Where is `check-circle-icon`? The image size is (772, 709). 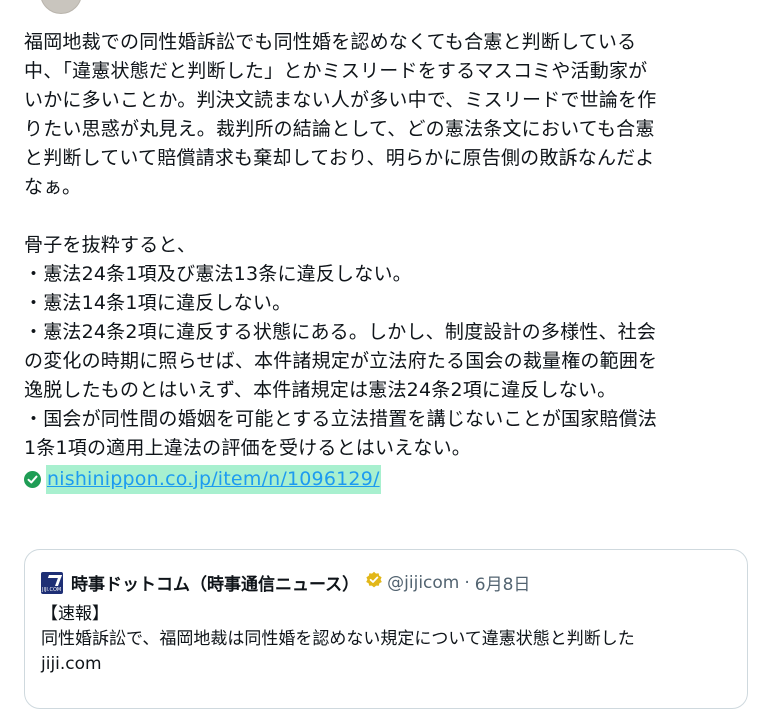
check-circle-icon is located at coordinates (32, 479).